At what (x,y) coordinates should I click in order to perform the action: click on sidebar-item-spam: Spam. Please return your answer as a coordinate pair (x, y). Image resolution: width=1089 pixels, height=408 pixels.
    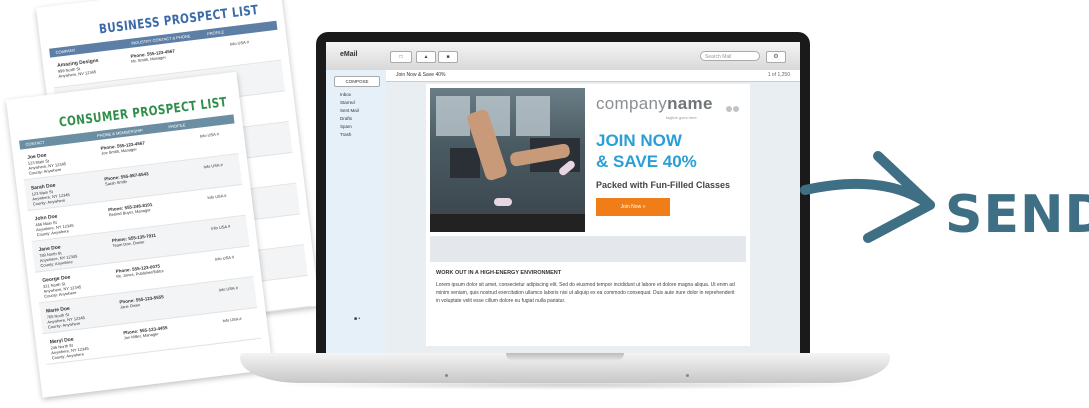
    Looking at the image, I should click on (346, 126).